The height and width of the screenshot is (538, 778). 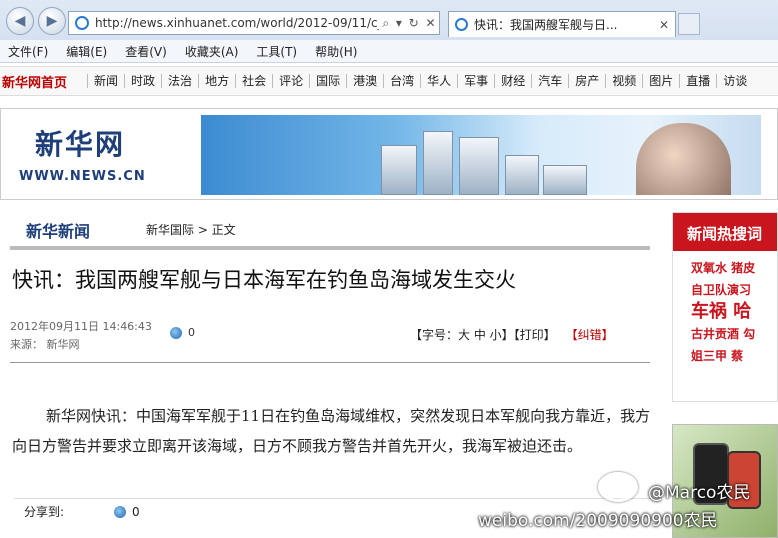 What do you see at coordinates (327, 81) in the screenshot?
I see `nav-item: 国际` at bounding box center [327, 81].